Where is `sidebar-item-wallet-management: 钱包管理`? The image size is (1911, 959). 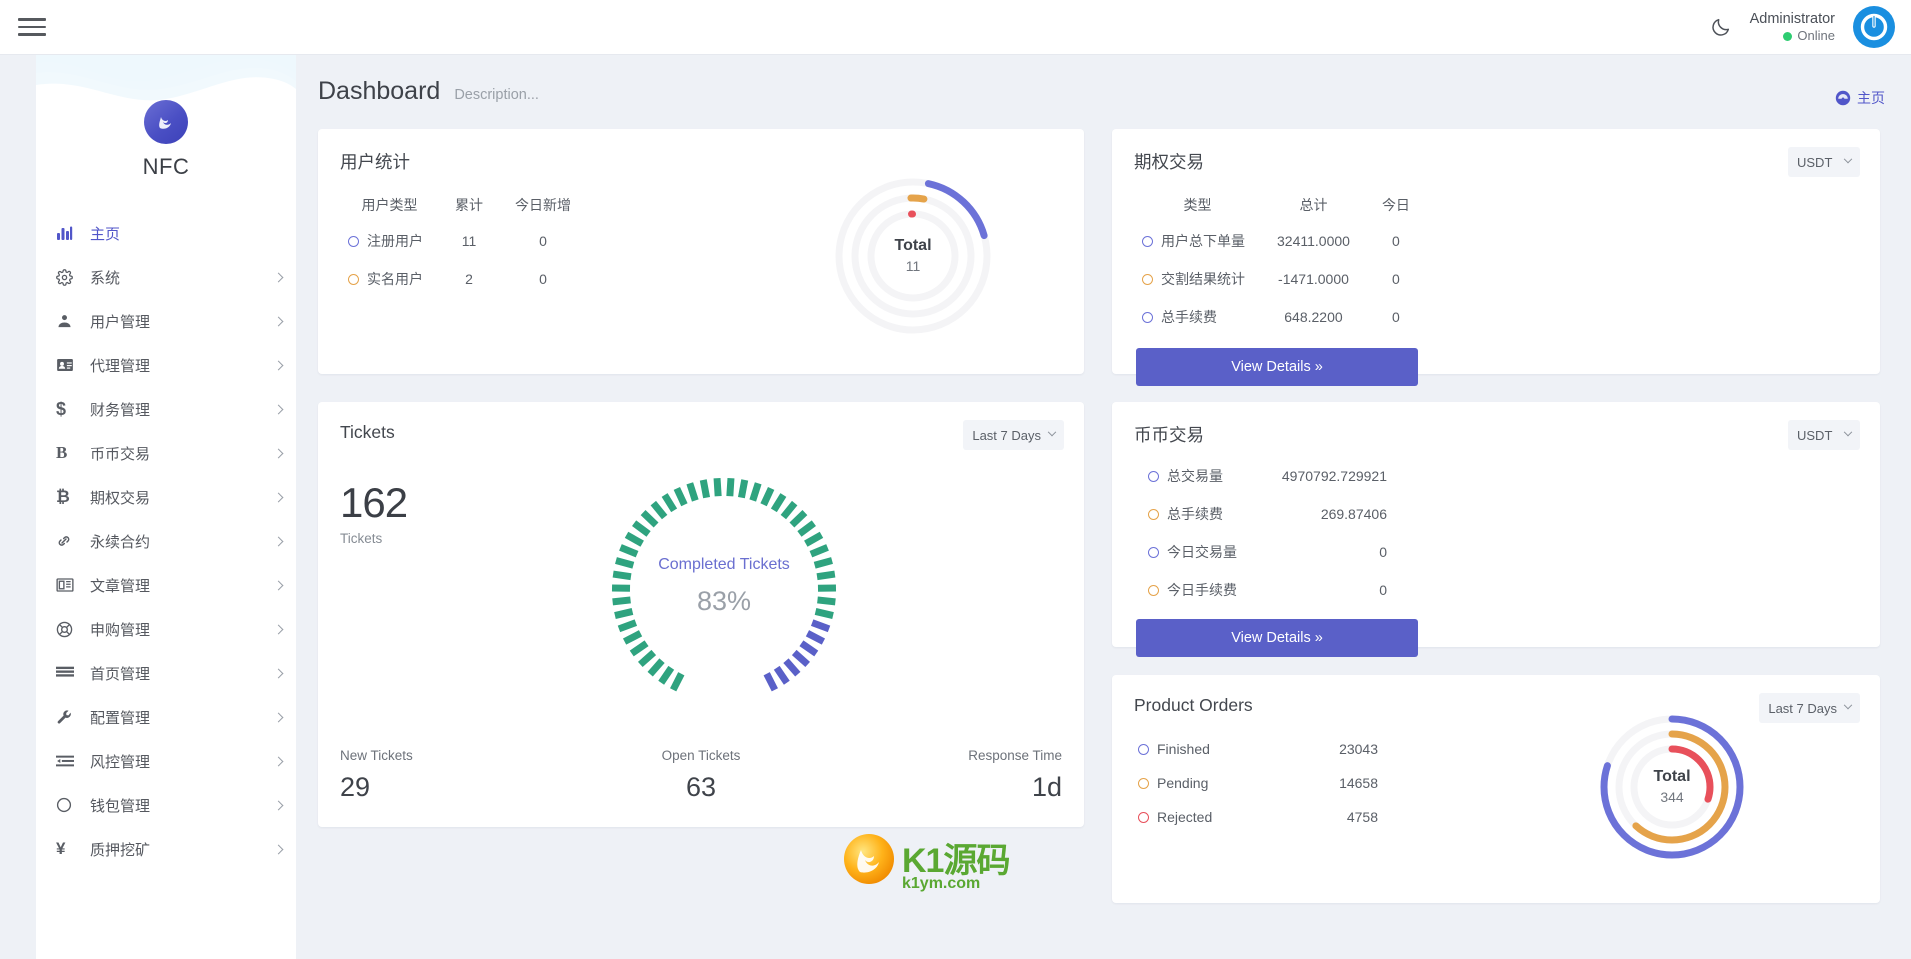
sidebar-item-wallet-management: 钱包管理 is located at coordinates (166, 805).